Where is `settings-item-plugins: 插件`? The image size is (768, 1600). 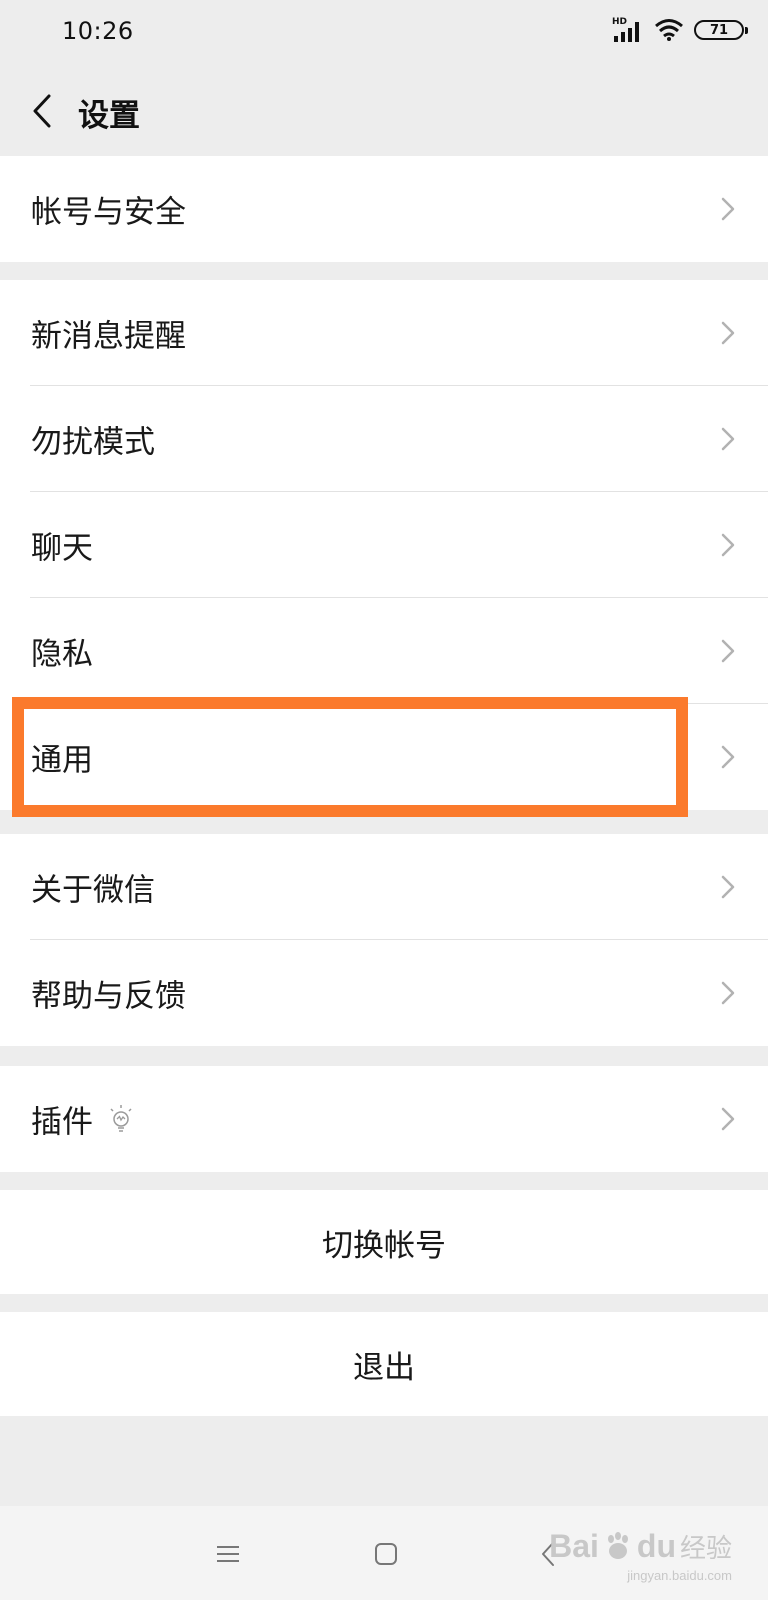 settings-item-plugins: 插件 is located at coordinates (384, 1119).